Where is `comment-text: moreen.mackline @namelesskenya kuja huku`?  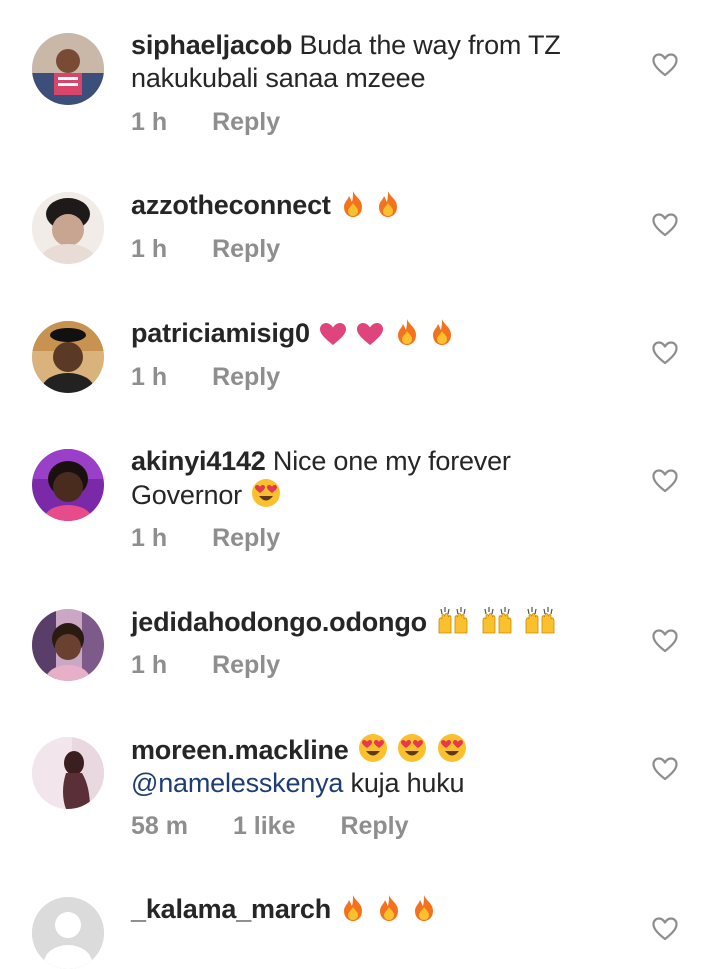 comment-text: moreen.mackline @namelesskenya kuja huku is located at coordinates (366, 766).